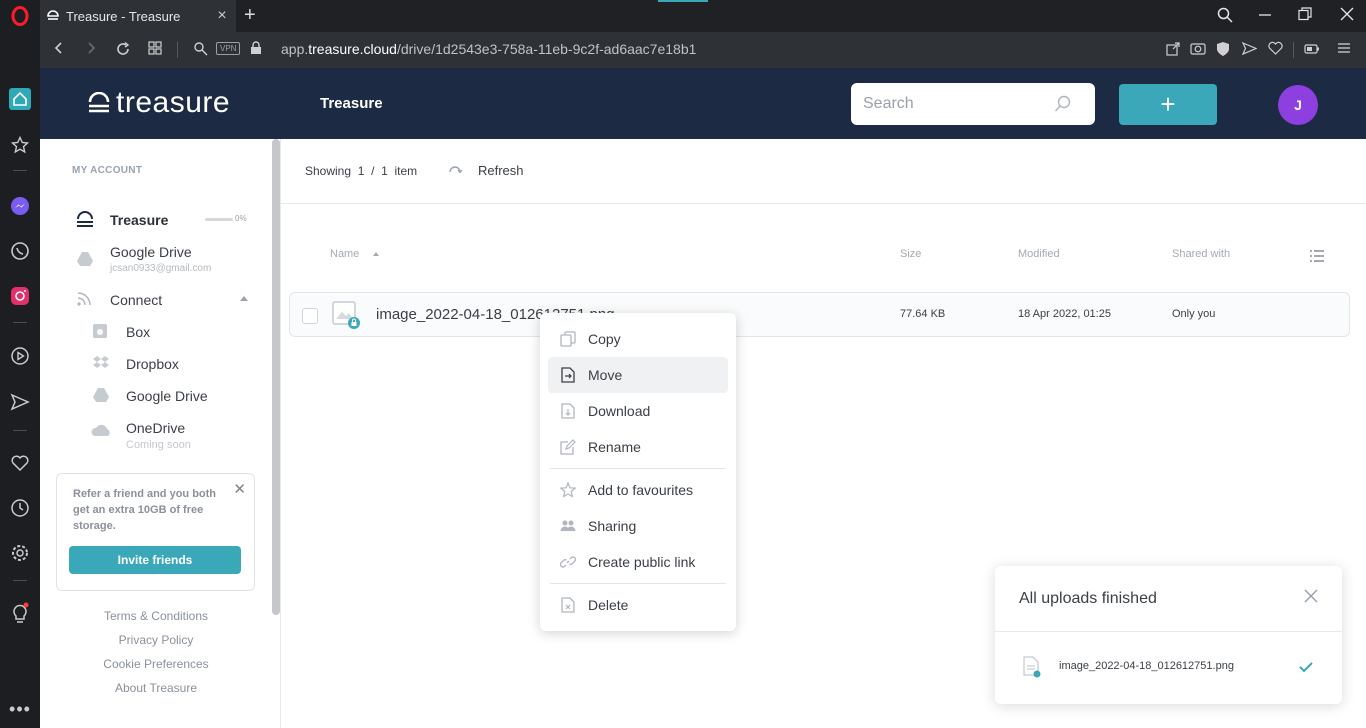 Image resolution: width=1366 pixels, height=728 pixels. What do you see at coordinates (310, 316) in the screenshot?
I see `row-checkbox` at bounding box center [310, 316].